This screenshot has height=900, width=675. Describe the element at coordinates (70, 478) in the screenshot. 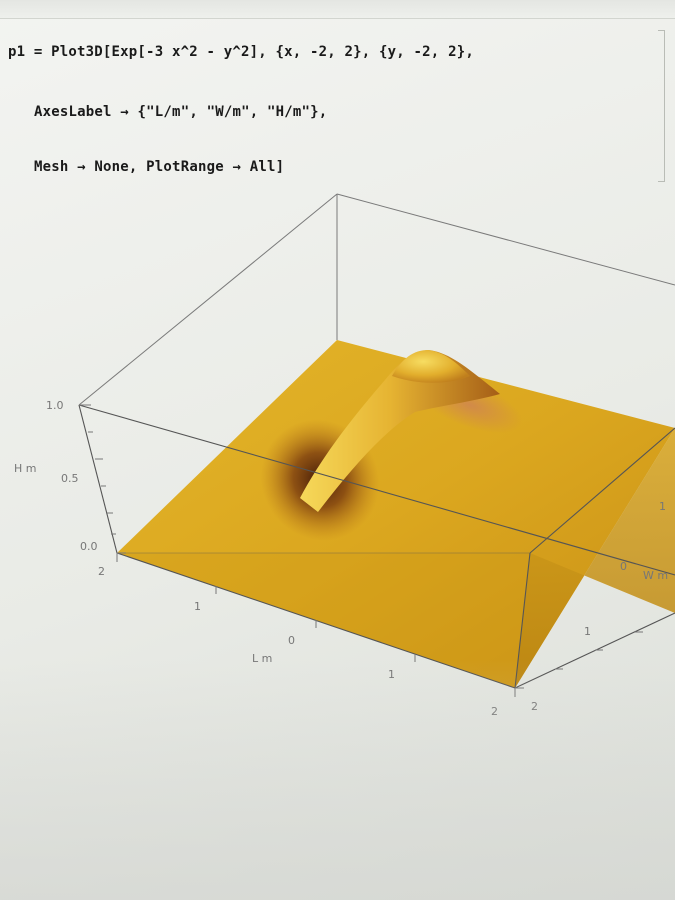

I see `z-tick-0.5: 0.5` at that location.